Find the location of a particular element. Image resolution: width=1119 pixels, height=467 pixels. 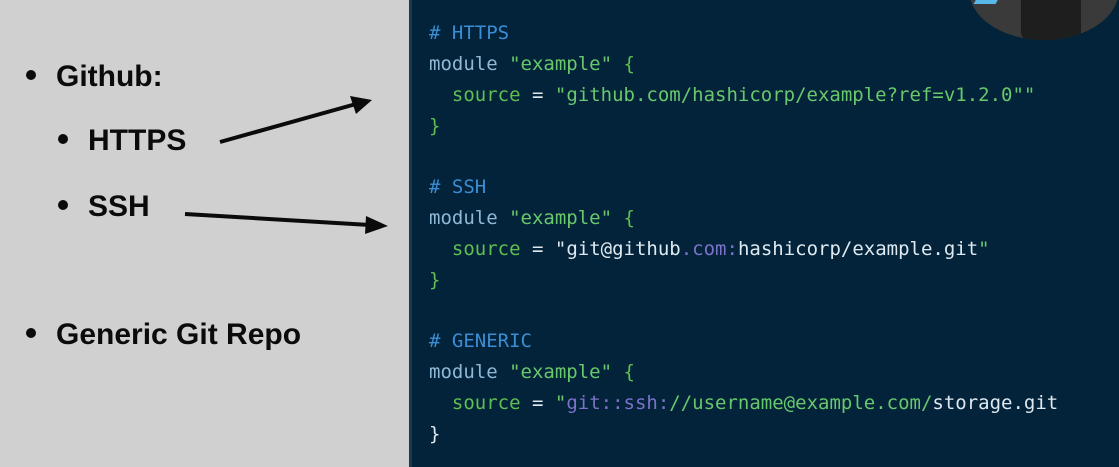

code-source-part: //username@example.com/ is located at coordinates (801, 403).